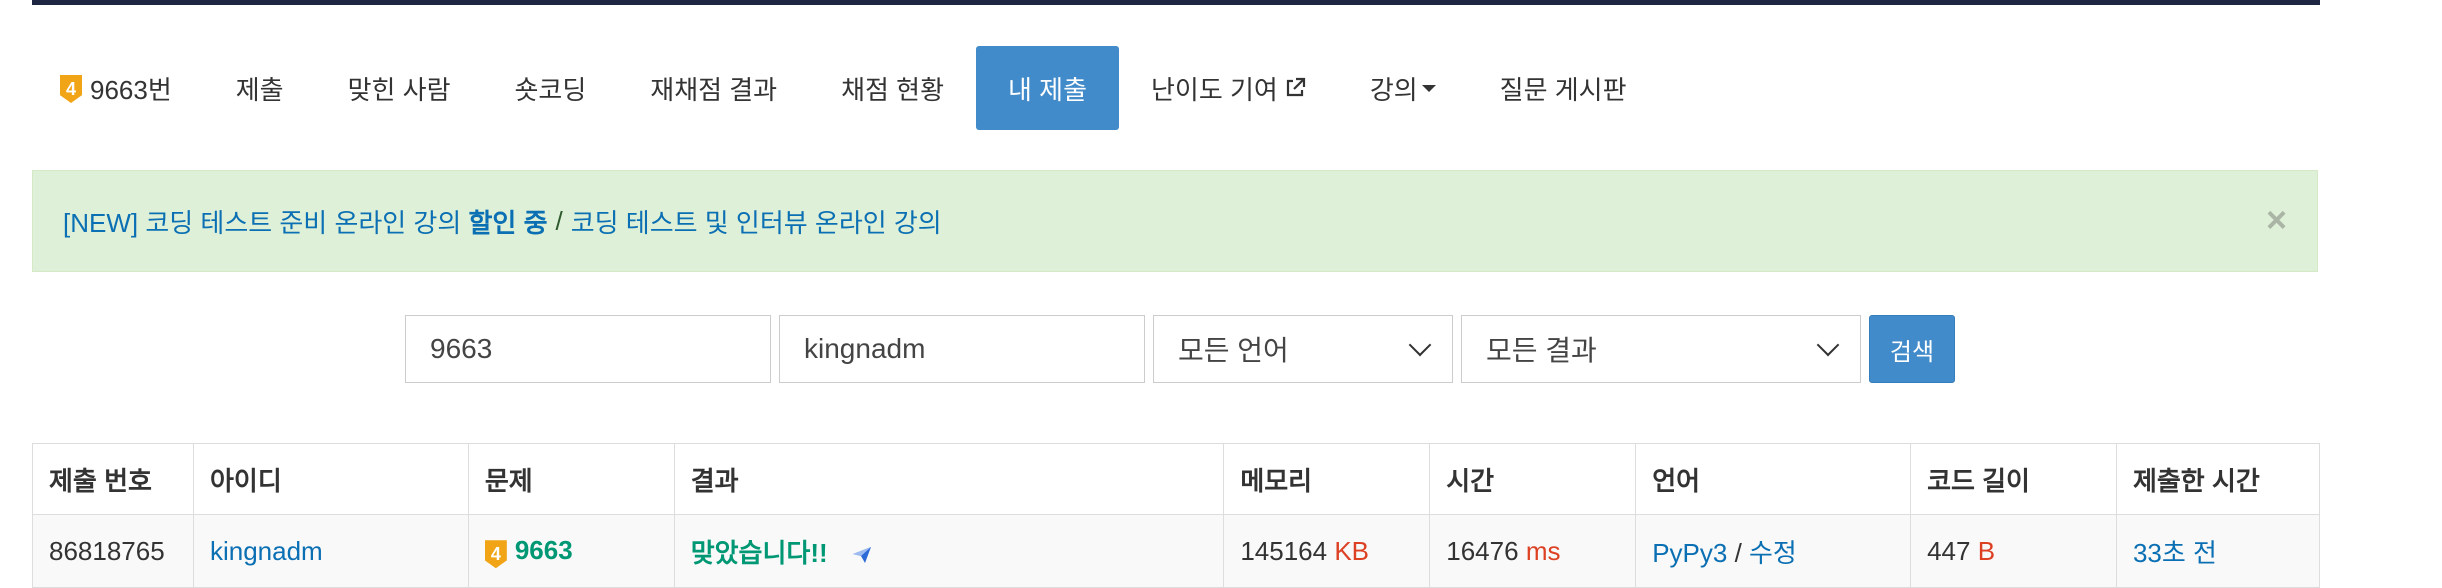 This screenshot has width=2442, height=588. I want to click on result-select-value: 모든 결과, so click(1541, 350).